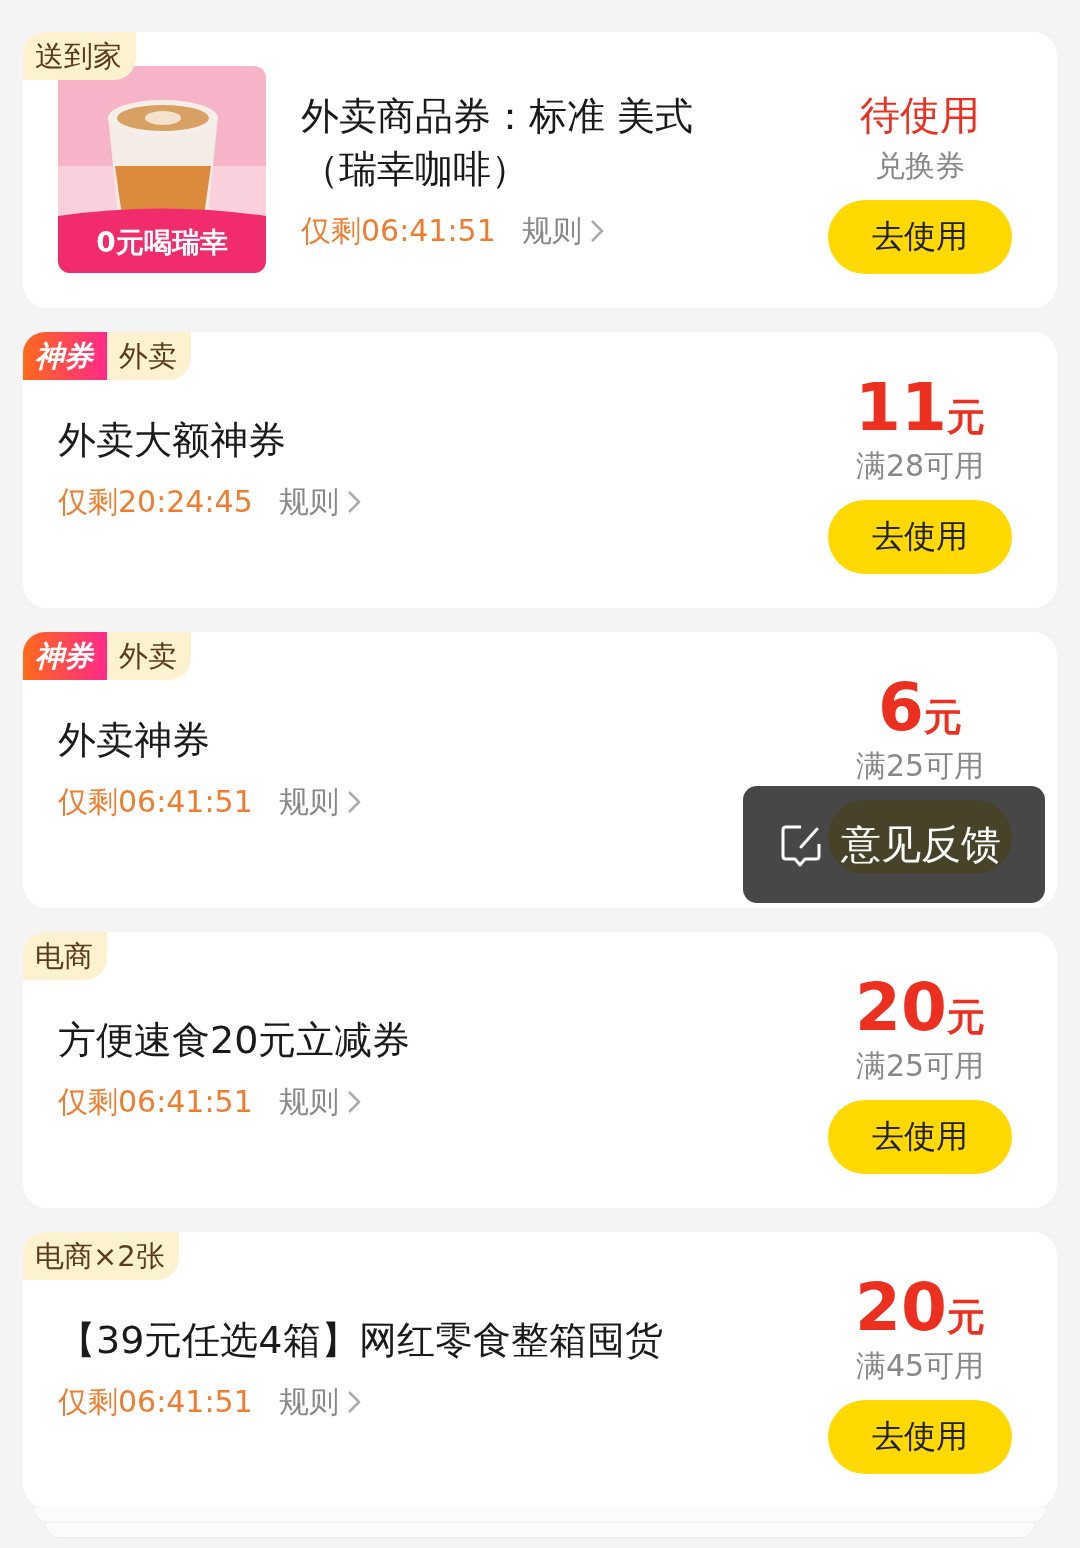  Describe the element at coordinates (101, 1256) in the screenshot. I see `coupon-tag: 电商×2张` at that location.